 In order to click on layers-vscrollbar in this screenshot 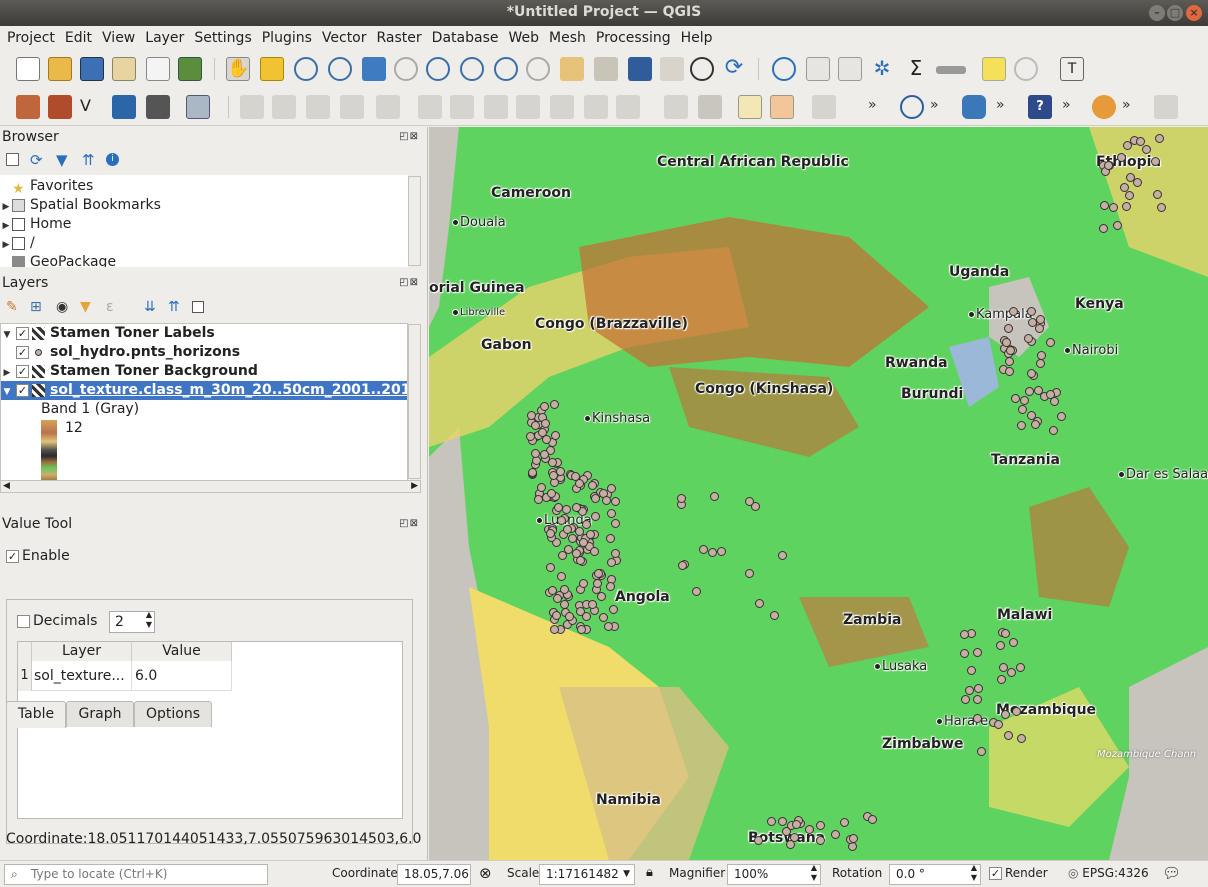, I will do `click(414, 401)`.